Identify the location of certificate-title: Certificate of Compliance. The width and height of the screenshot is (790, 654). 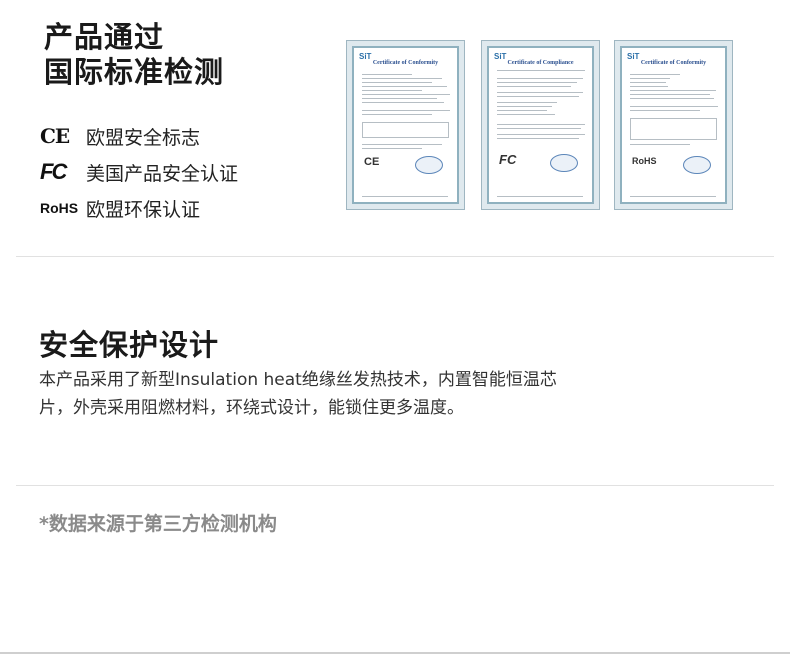
(540, 63).